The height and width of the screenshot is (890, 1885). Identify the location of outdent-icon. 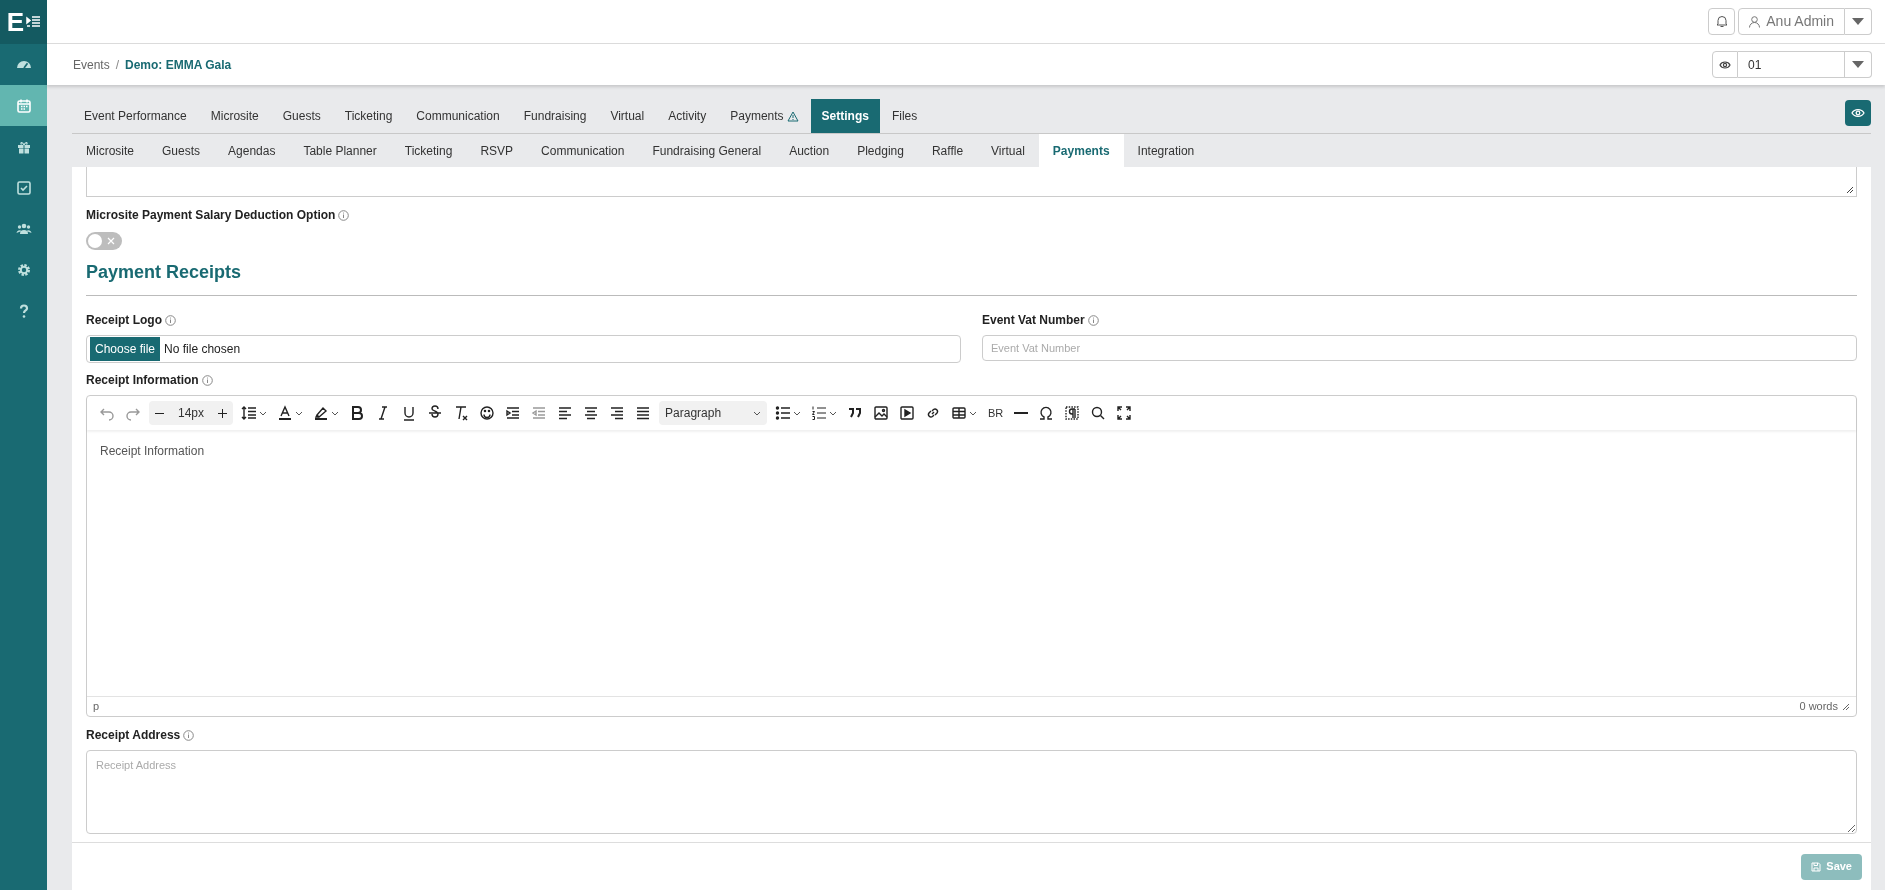
(539, 413).